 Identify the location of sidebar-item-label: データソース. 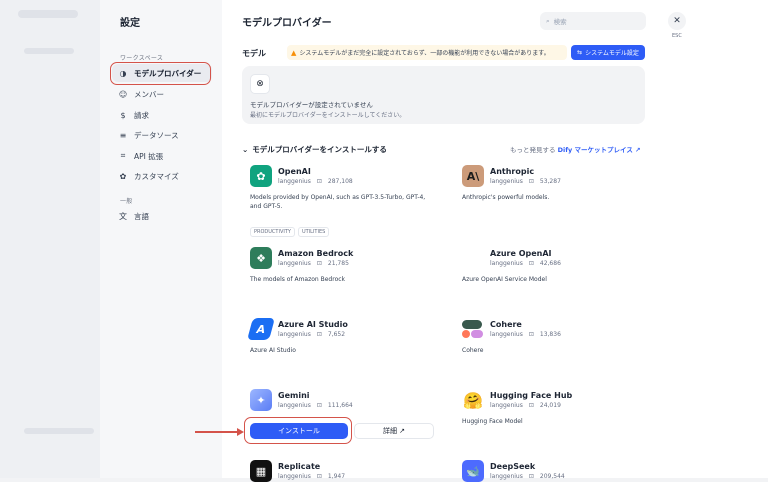
(156, 135).